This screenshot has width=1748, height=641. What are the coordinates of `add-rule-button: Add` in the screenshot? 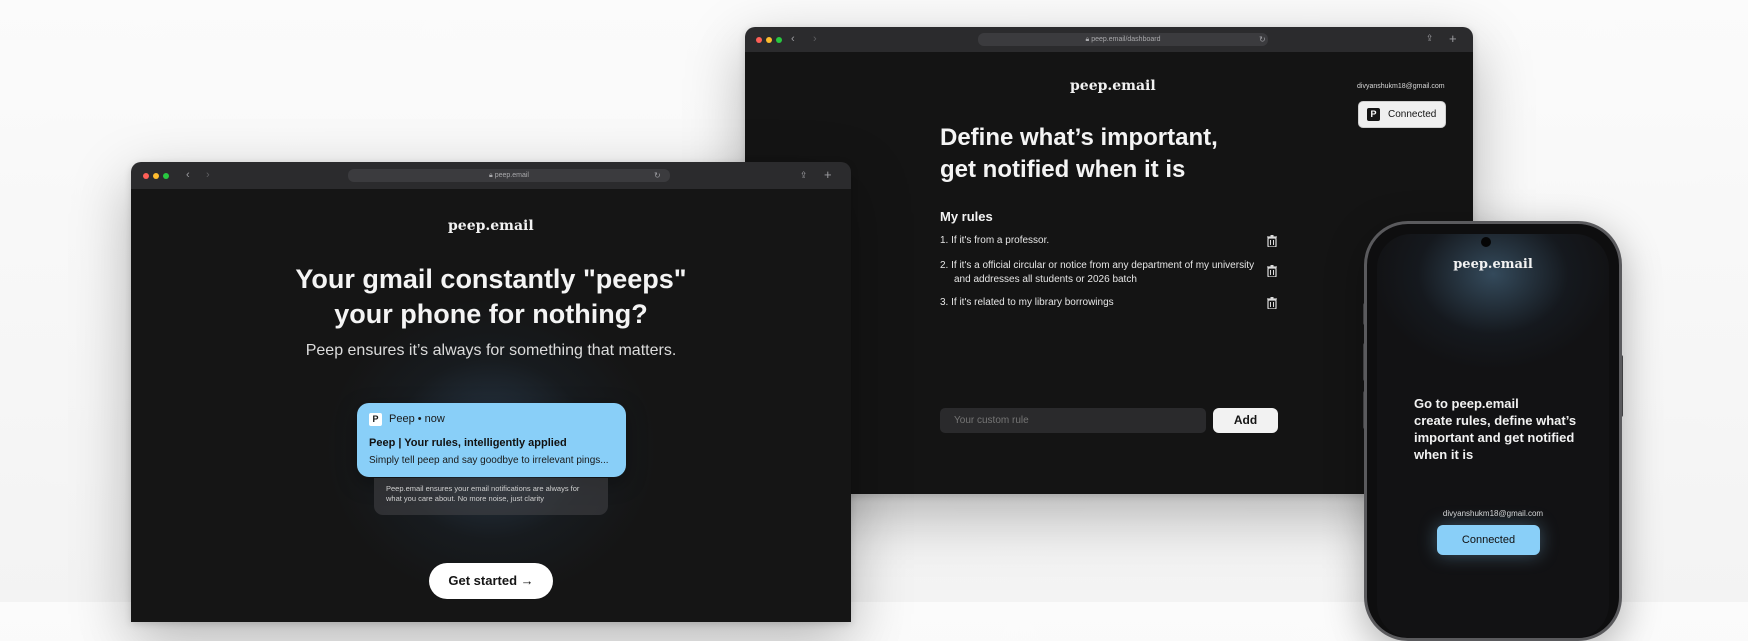 It's located at (1245, 420).